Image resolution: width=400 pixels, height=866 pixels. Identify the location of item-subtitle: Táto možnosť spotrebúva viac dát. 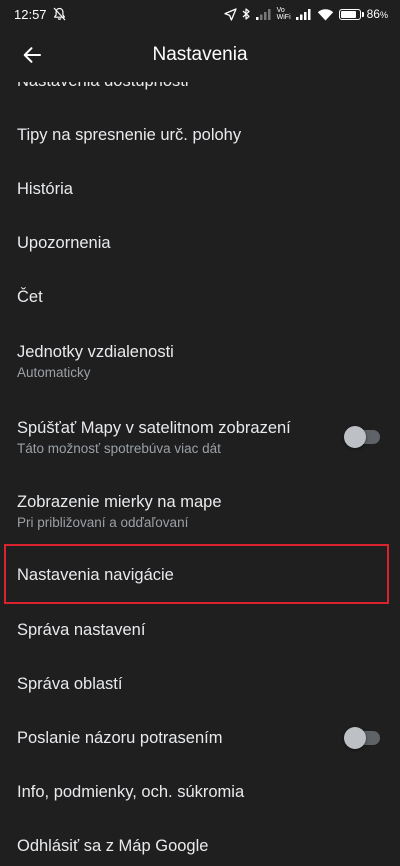
(119, 448).